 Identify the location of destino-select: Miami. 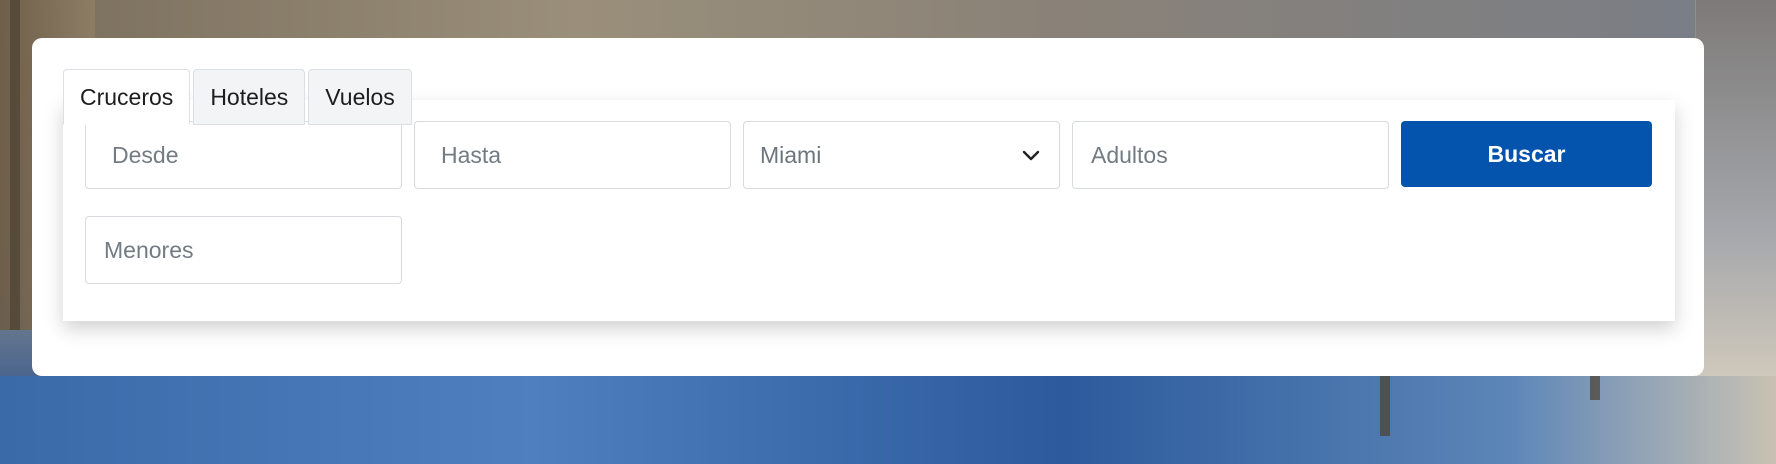
(901, 155).